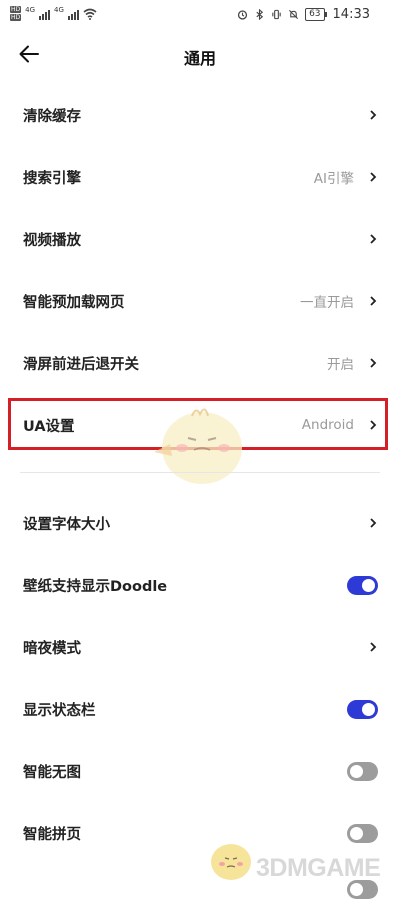 The height and width of the screenshot is (899, 400). I want to click on setting-value: 一直开启, so click(327, 303).